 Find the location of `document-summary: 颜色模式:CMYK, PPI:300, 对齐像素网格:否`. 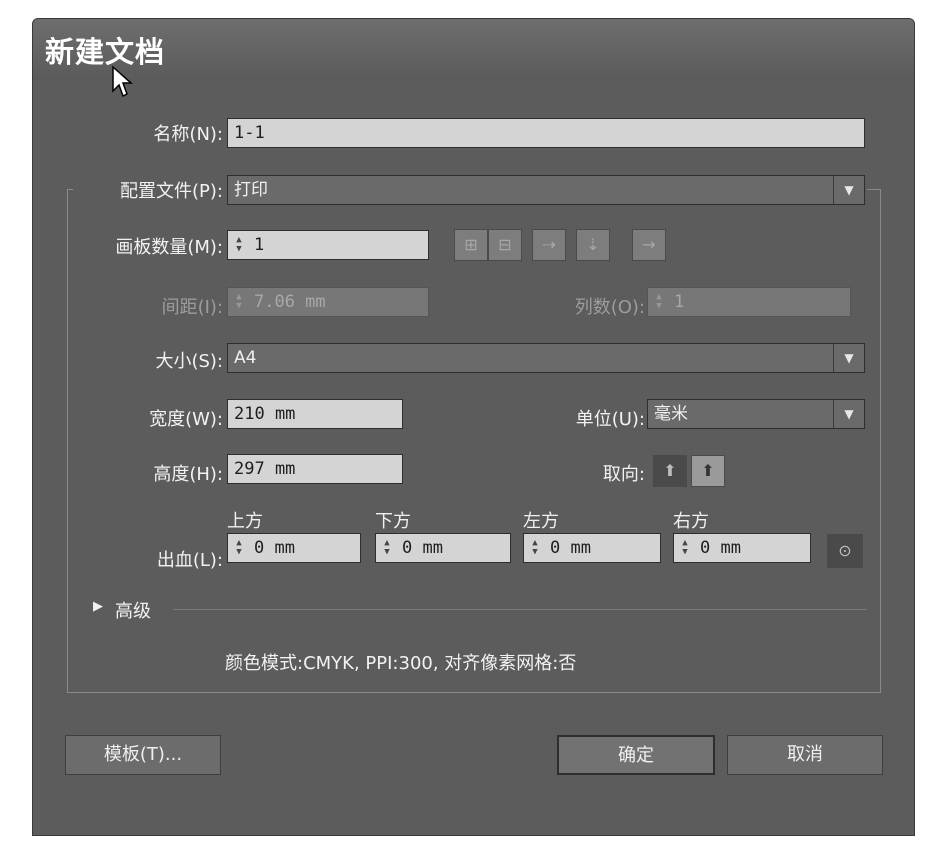

document-summary: 颜色模式:CMYK, PPI:300, 对齐像素网格:否 is located at coordinates (401, 663).